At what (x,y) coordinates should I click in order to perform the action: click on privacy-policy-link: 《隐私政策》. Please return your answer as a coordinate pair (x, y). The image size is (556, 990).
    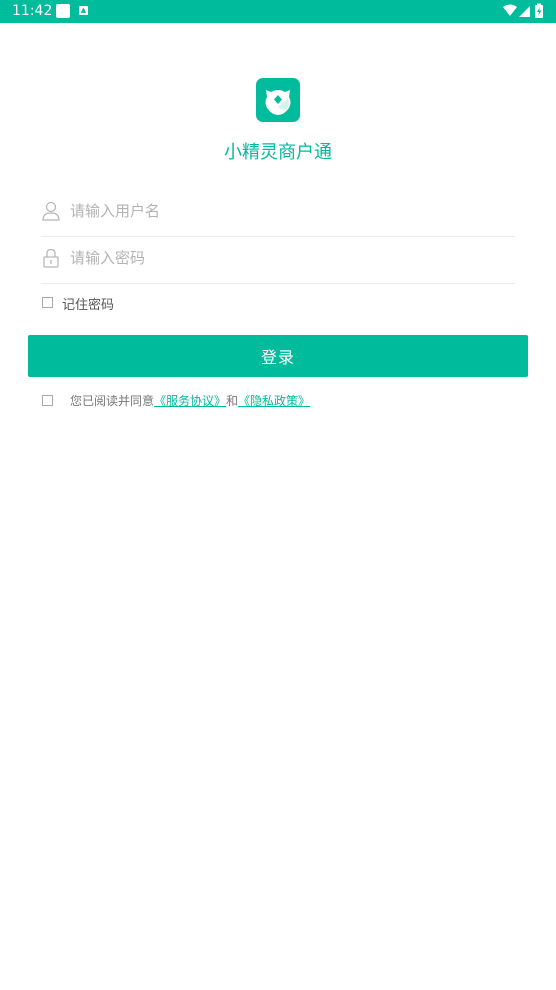
    Looking at the image, I should click on (274, 401).